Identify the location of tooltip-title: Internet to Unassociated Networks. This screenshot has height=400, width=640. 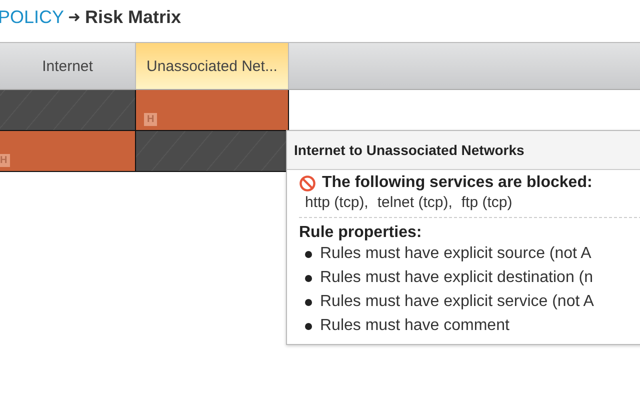
(463, 150).